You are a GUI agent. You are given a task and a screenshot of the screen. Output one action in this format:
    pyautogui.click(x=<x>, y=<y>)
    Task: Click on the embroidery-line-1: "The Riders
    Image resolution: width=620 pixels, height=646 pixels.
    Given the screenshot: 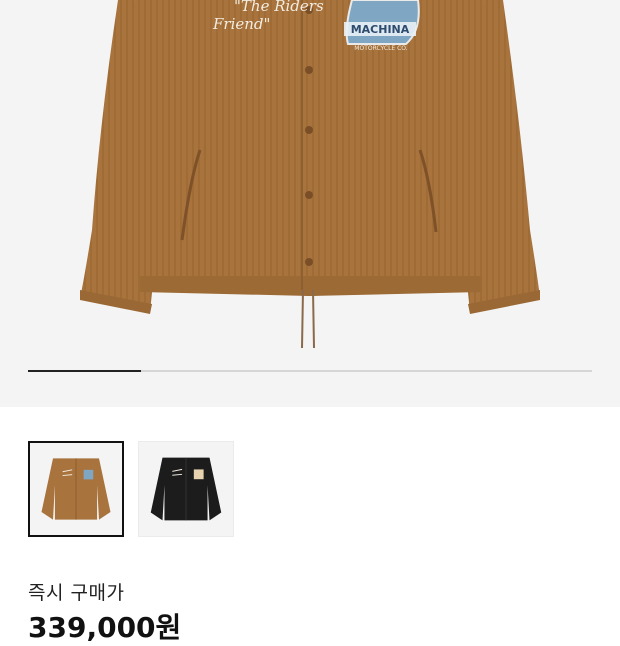 What is the action you would take?
    pyautogui.click(x=279, y=7)
    